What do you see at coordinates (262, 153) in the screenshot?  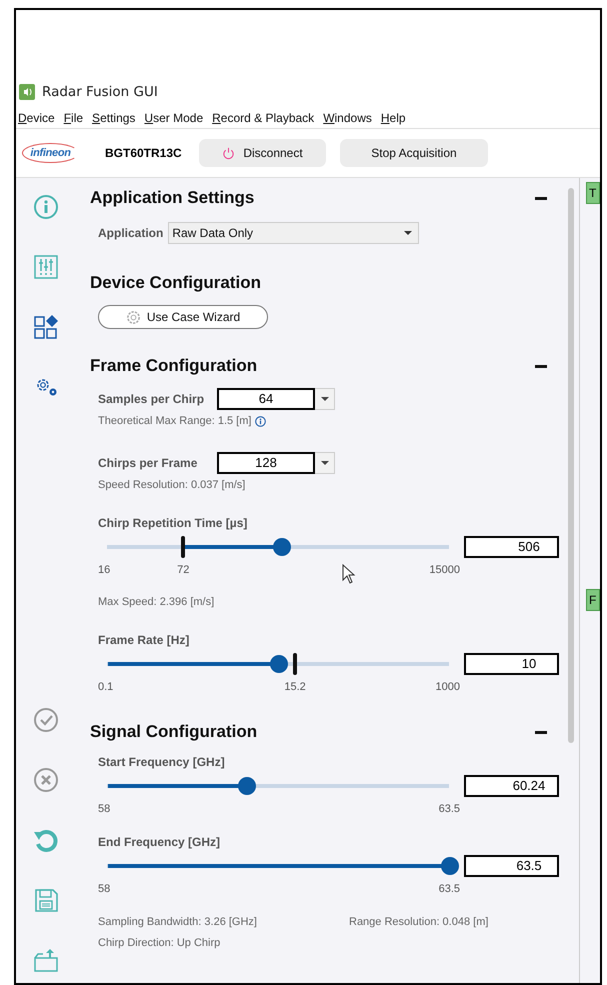 I see `disconnect-button: Disconnect` at bounding box center [262, 153].